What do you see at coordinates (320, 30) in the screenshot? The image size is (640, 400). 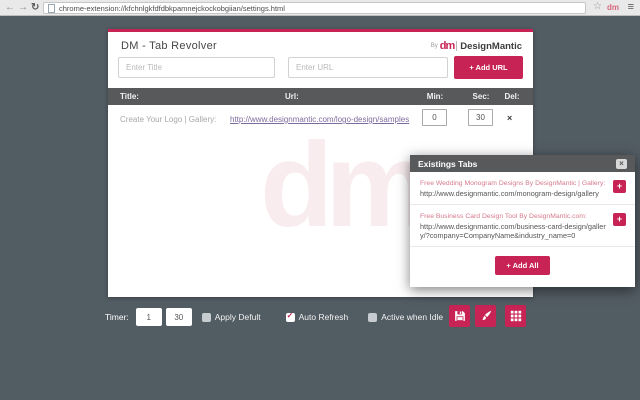 I see `accent-bar` at bounding box center [320, 30].